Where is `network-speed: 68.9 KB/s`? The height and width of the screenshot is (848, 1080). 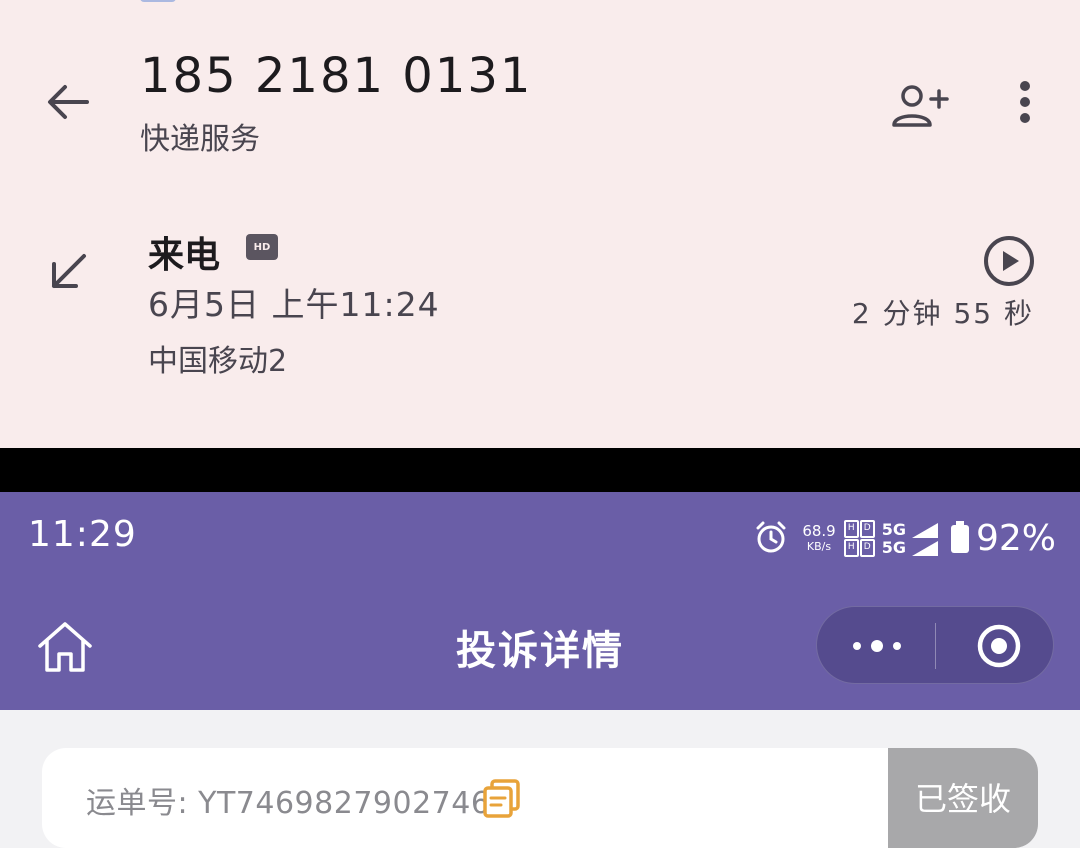 network-speed: 68.9 KB/s is located at coordinates (819, 537).